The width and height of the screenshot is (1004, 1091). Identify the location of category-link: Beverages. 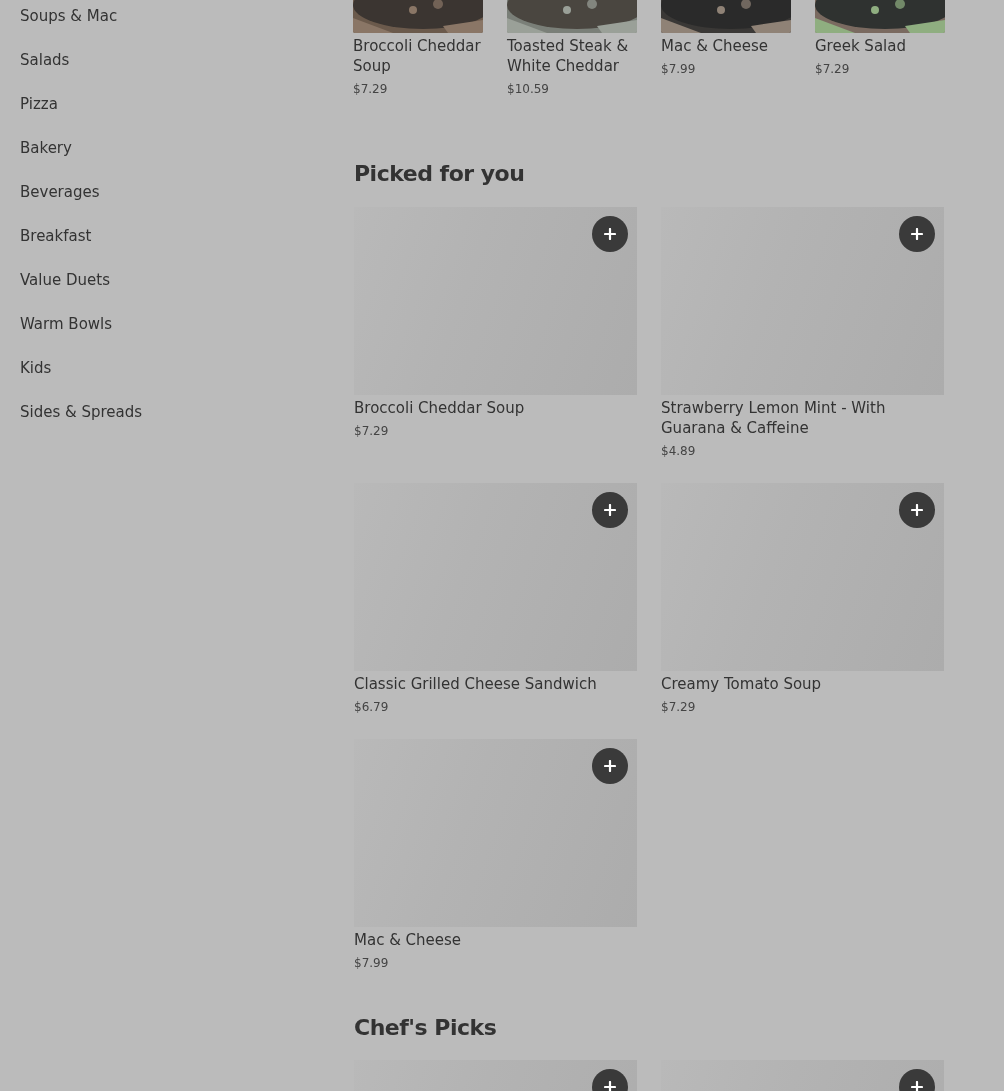
(60, 192).